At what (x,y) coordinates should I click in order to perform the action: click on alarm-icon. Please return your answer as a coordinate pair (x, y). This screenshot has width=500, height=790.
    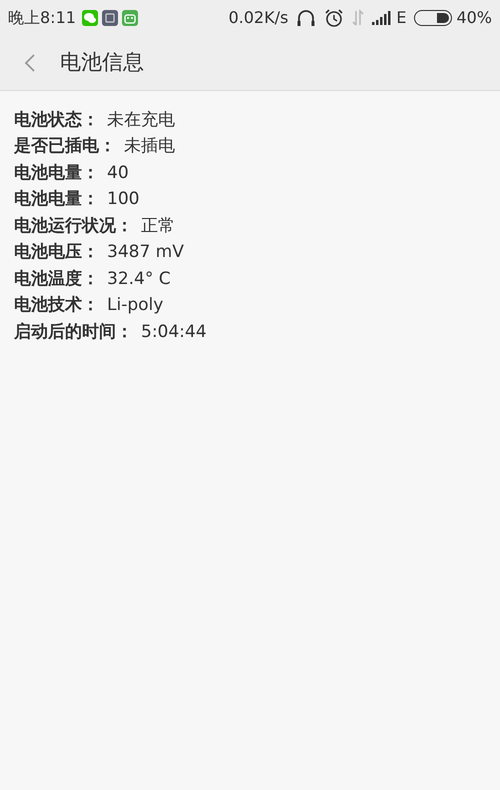
    Looking at the image, I should click on (334, 18).